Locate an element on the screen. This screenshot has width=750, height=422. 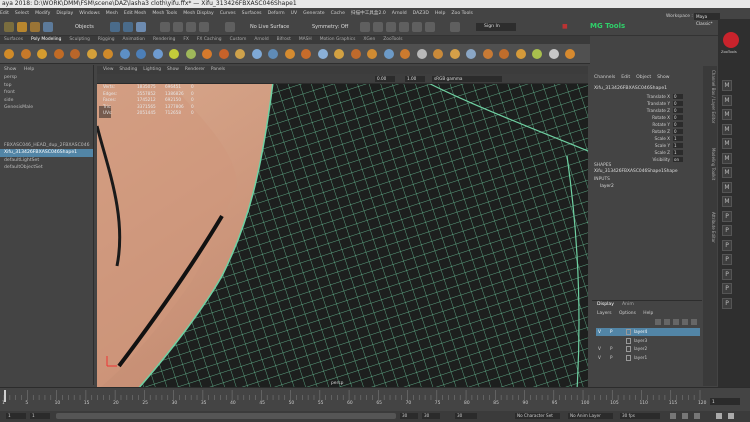
menu-item-16: Arnold is located at coordinates (399, 13).